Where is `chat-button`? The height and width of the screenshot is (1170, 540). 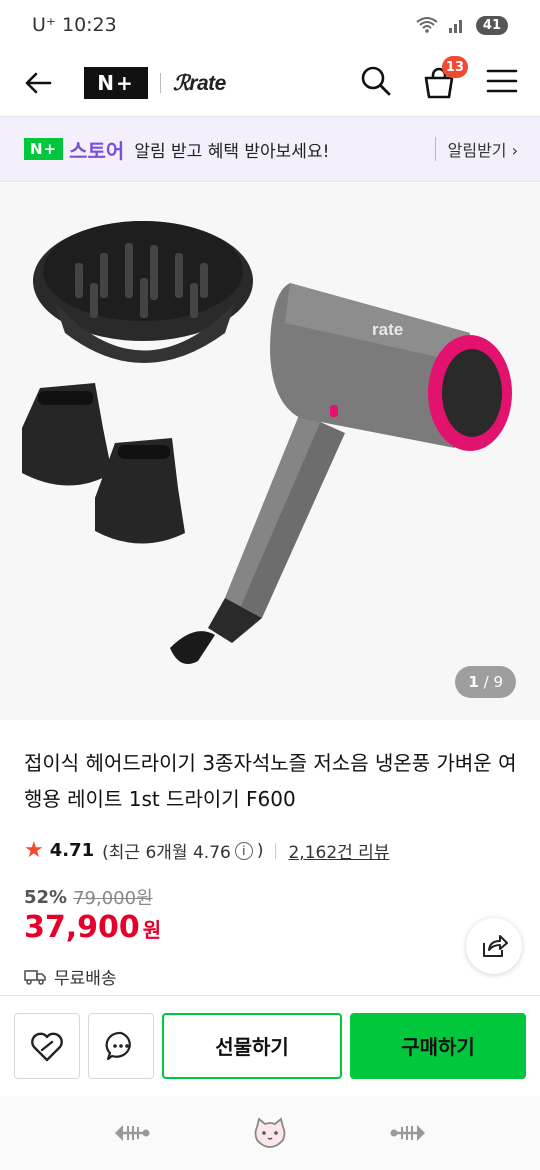
chat-button is located at coordinates (121, 1045).